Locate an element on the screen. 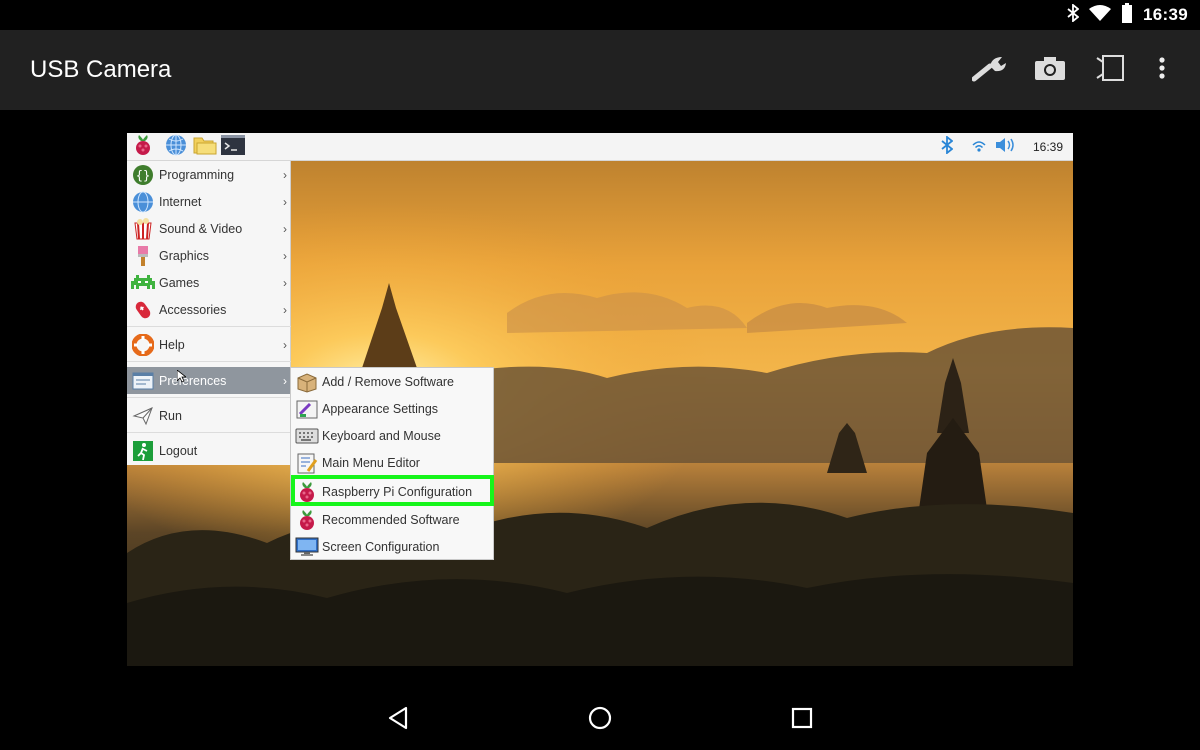  browser-globe-icon is located at coordinates (176, 147).